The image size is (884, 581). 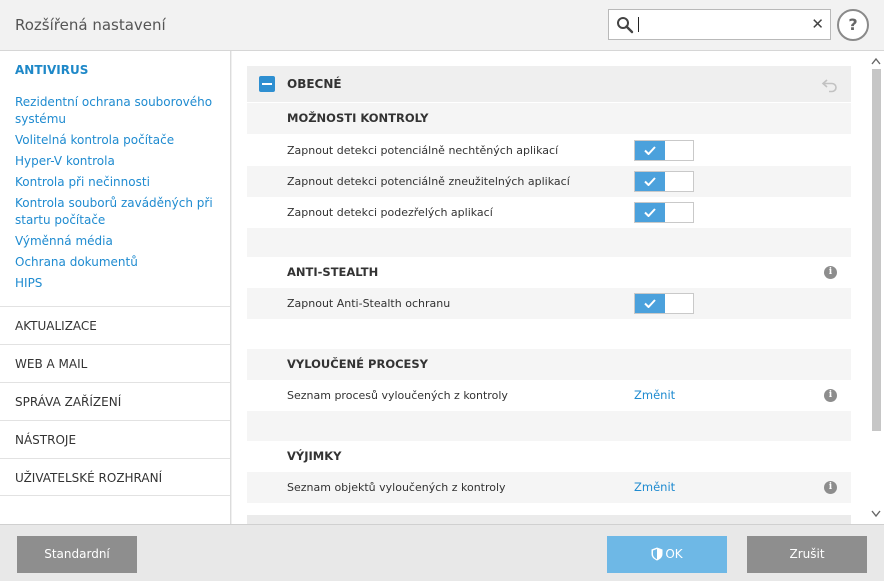 What do you see at coordinates (817, 24) in the screenshot?
I see `close-icon: ✕` at bounding box center [817, 24].